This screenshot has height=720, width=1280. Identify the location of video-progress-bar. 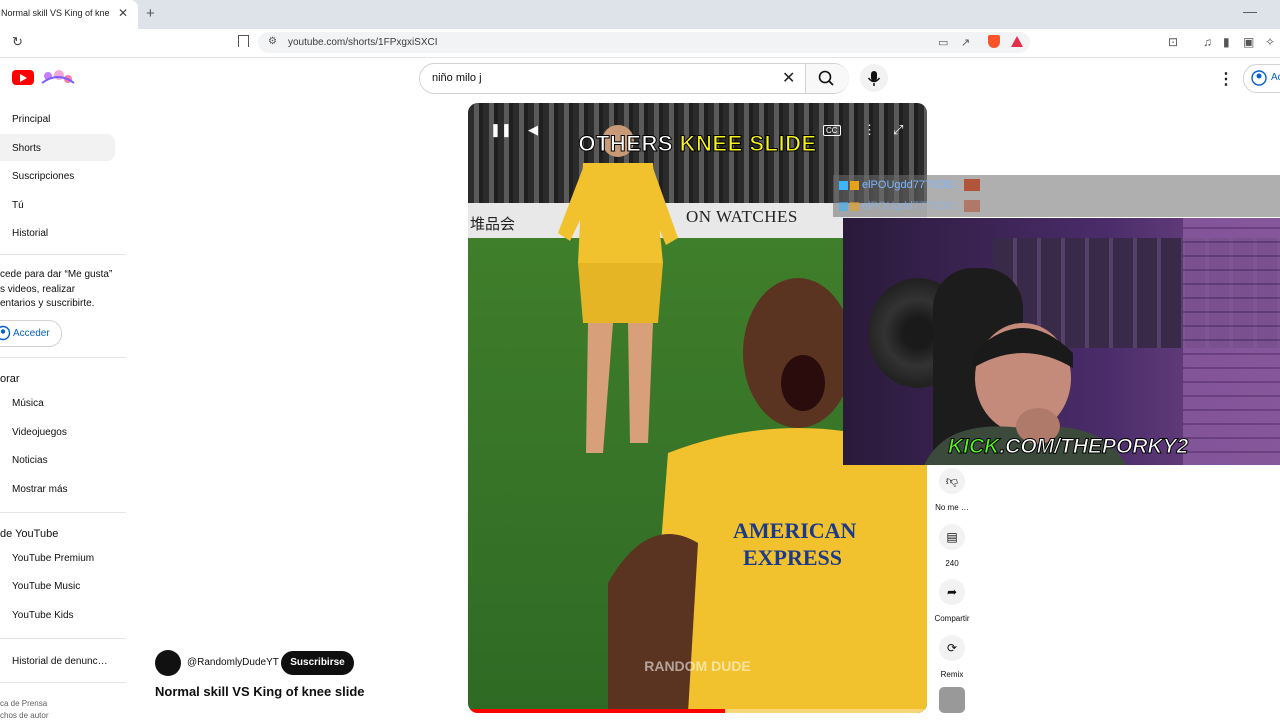
(697, 711).